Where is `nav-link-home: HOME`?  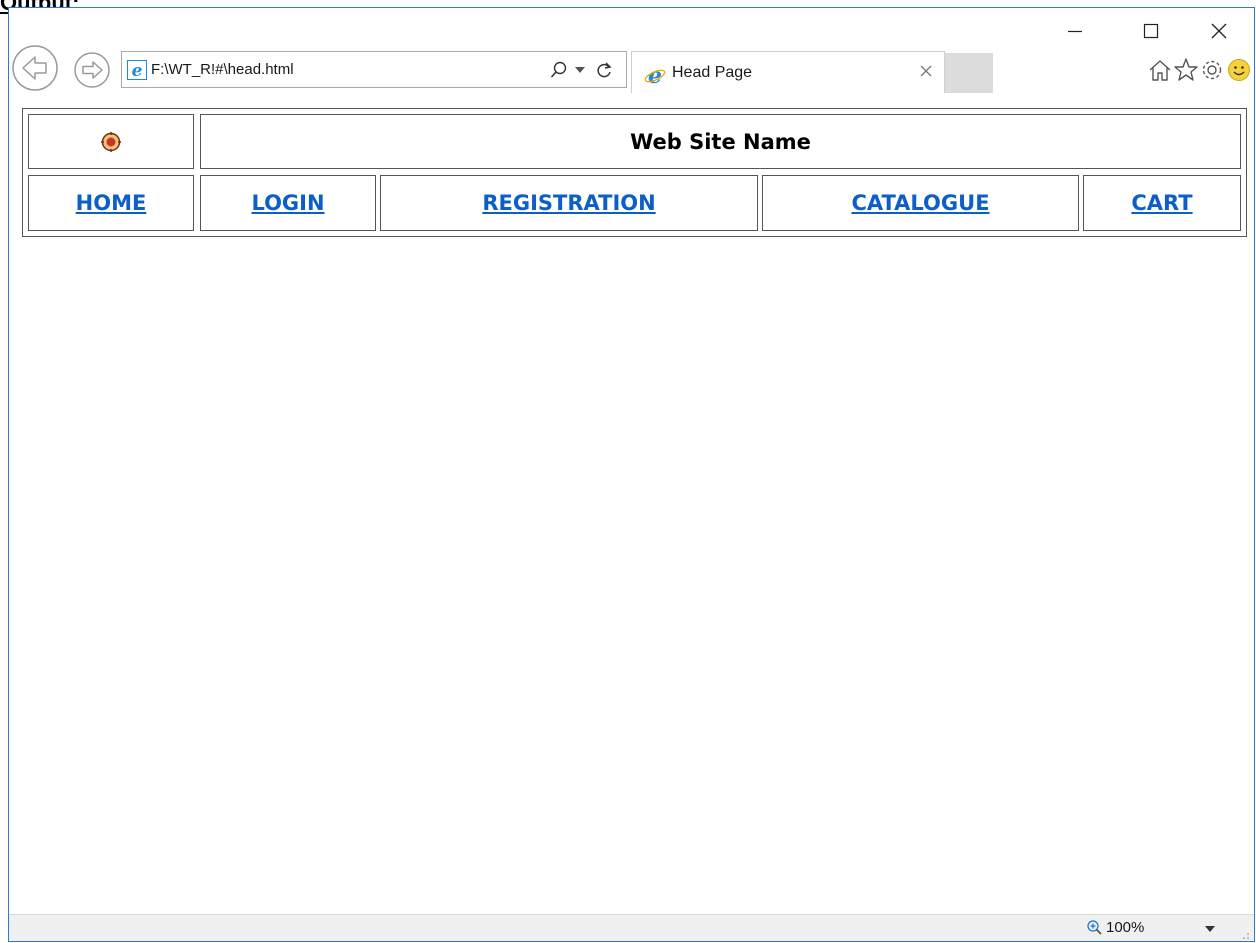
nav-link-home: HOME is located at coordinates (111, 203).